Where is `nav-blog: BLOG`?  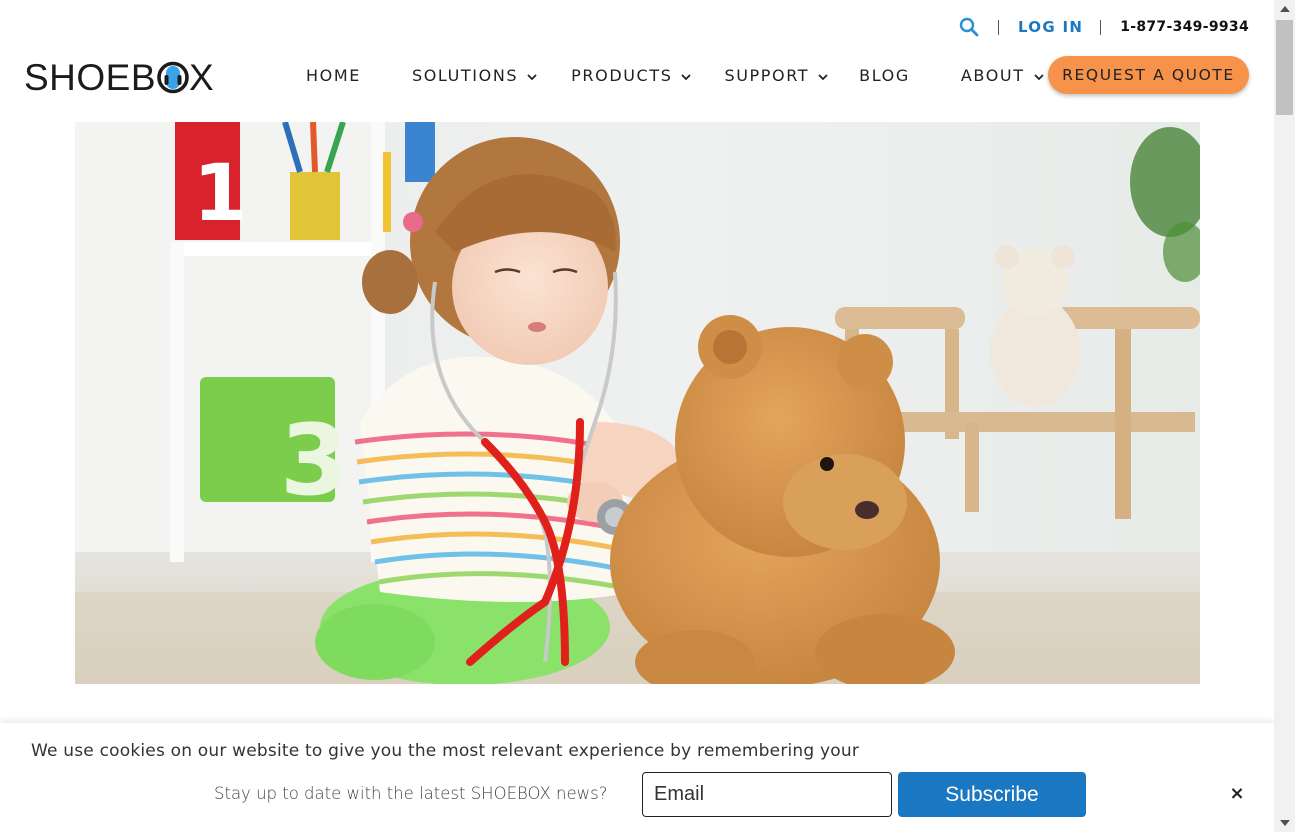 nav-blog: BLOG is located at coordinates (884, 75).